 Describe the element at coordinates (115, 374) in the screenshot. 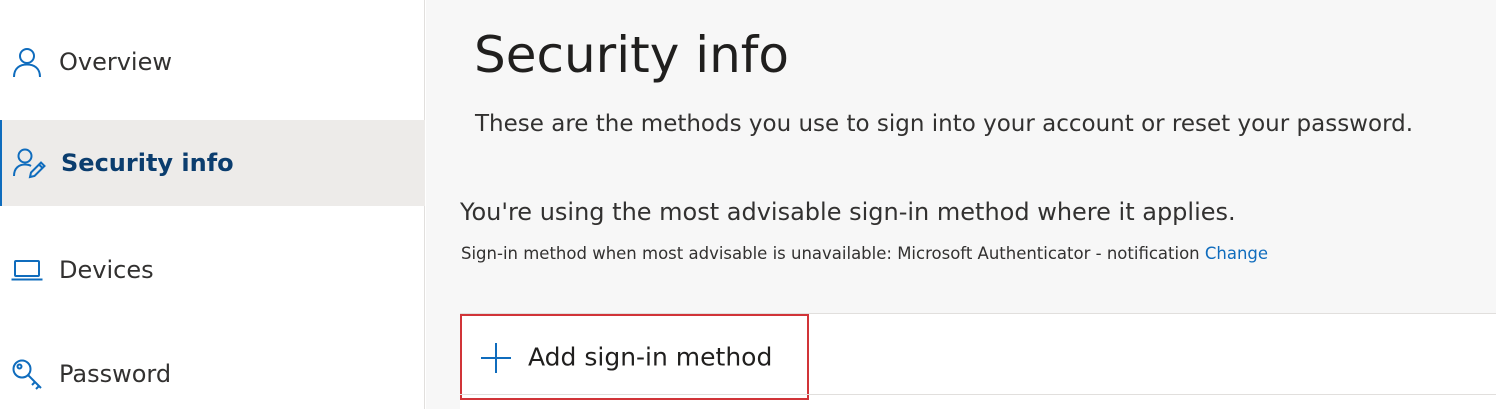

I see `sidebar-item-label: Password` at that location.